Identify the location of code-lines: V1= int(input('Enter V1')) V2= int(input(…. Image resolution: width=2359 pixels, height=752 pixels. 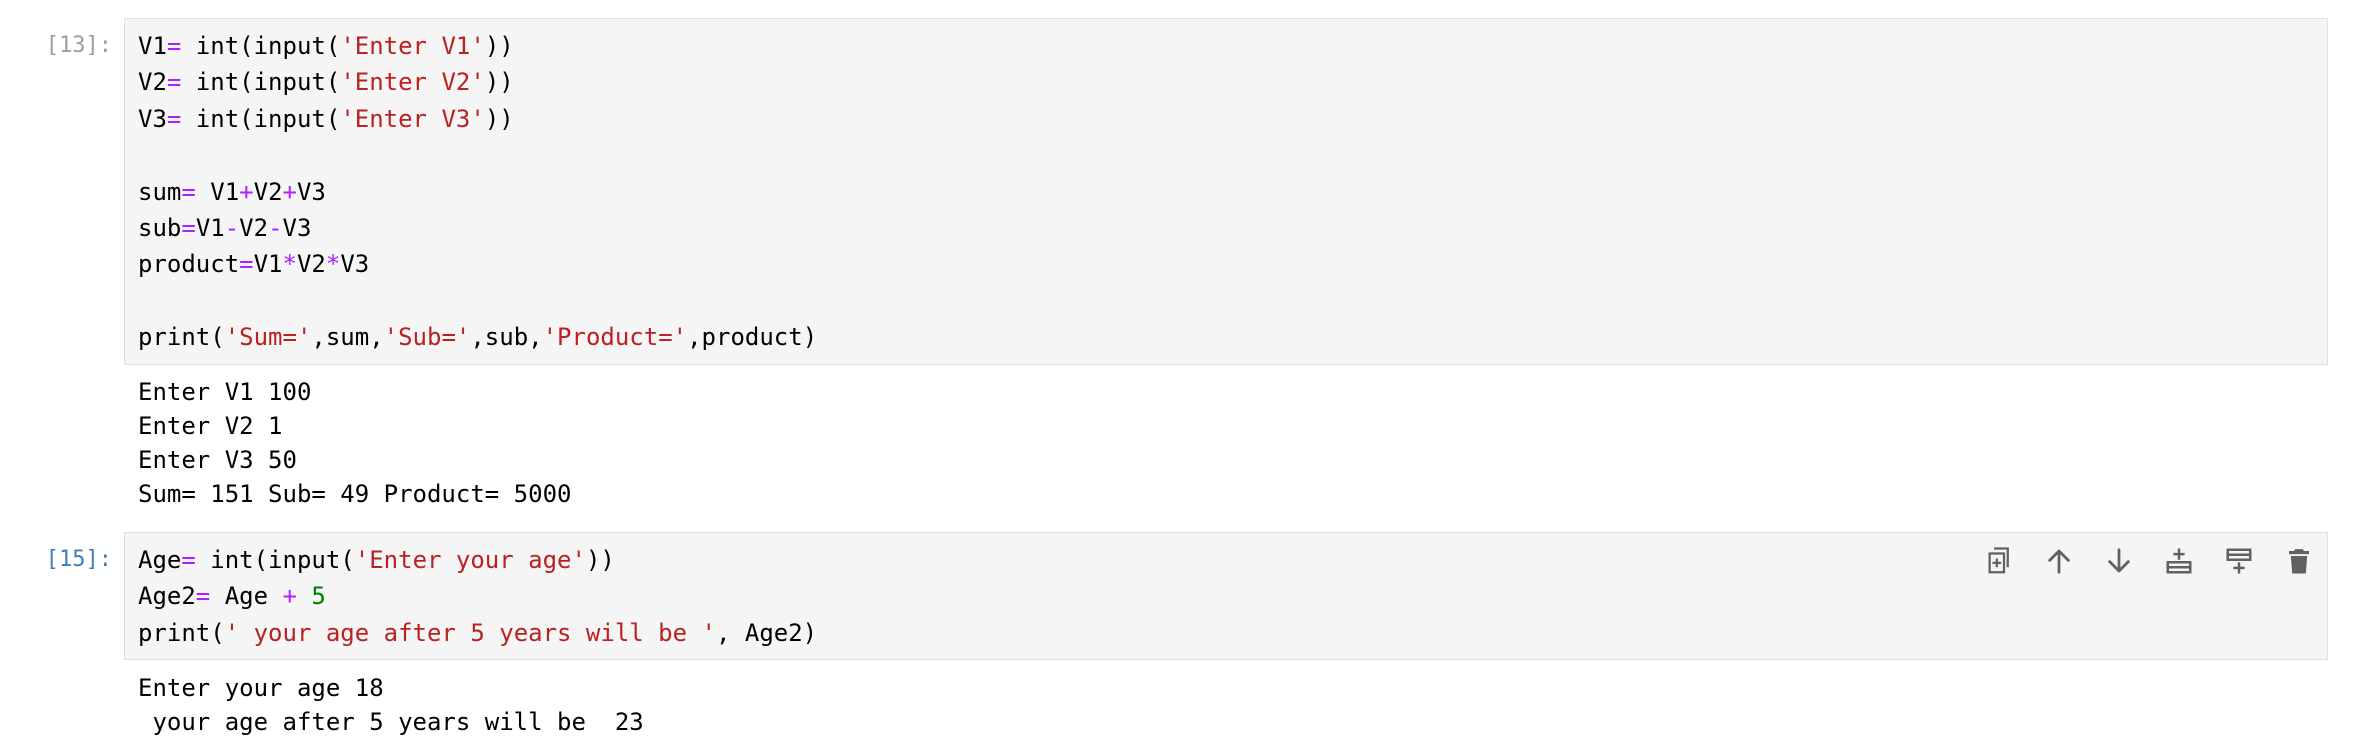
(477, 192).